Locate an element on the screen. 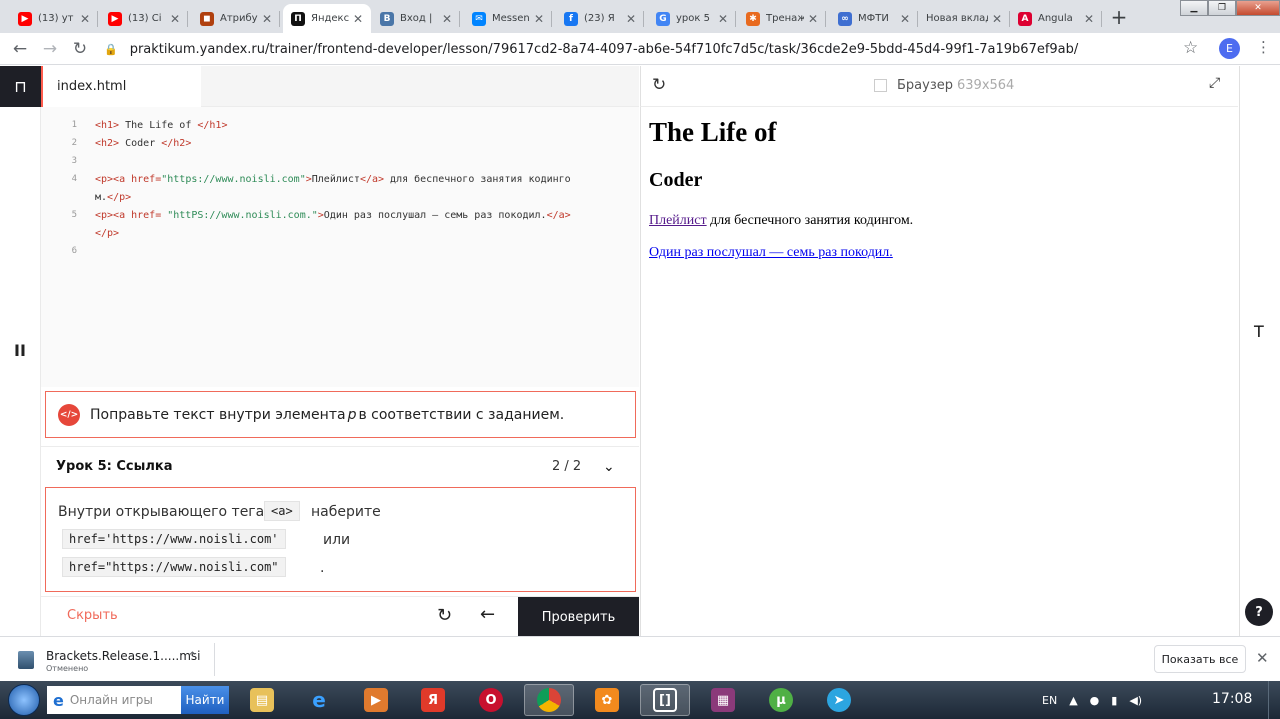  clock: 17:08 is located at coordinates (1232, 699).